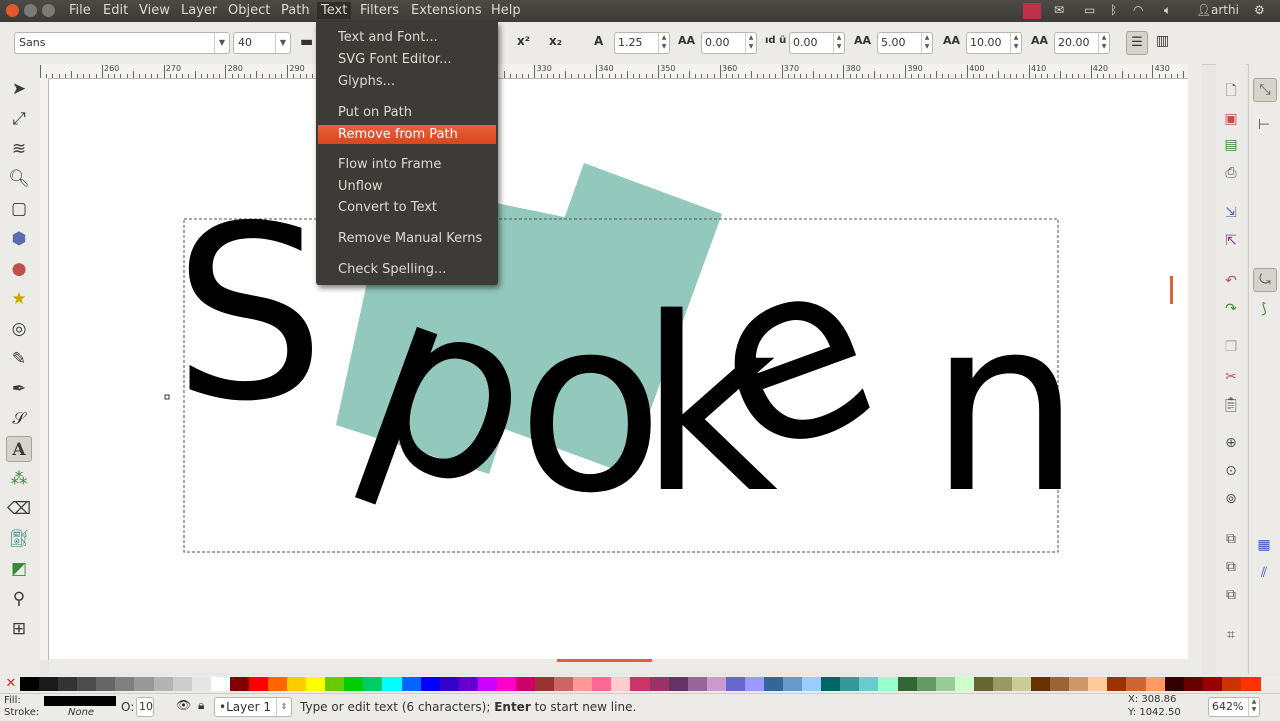 The image size is (1280, 721). I want to click on calligraphy-tool-icon: 𝒮, so click(19, 419).